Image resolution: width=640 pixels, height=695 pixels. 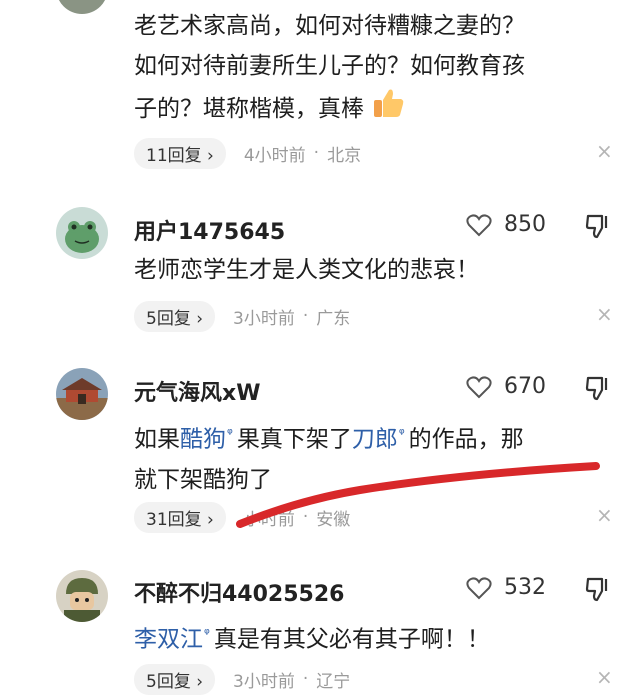 I want to click on comment-meta: 5回复 › 3小时前 · 广东, so click(x=242, y=316).